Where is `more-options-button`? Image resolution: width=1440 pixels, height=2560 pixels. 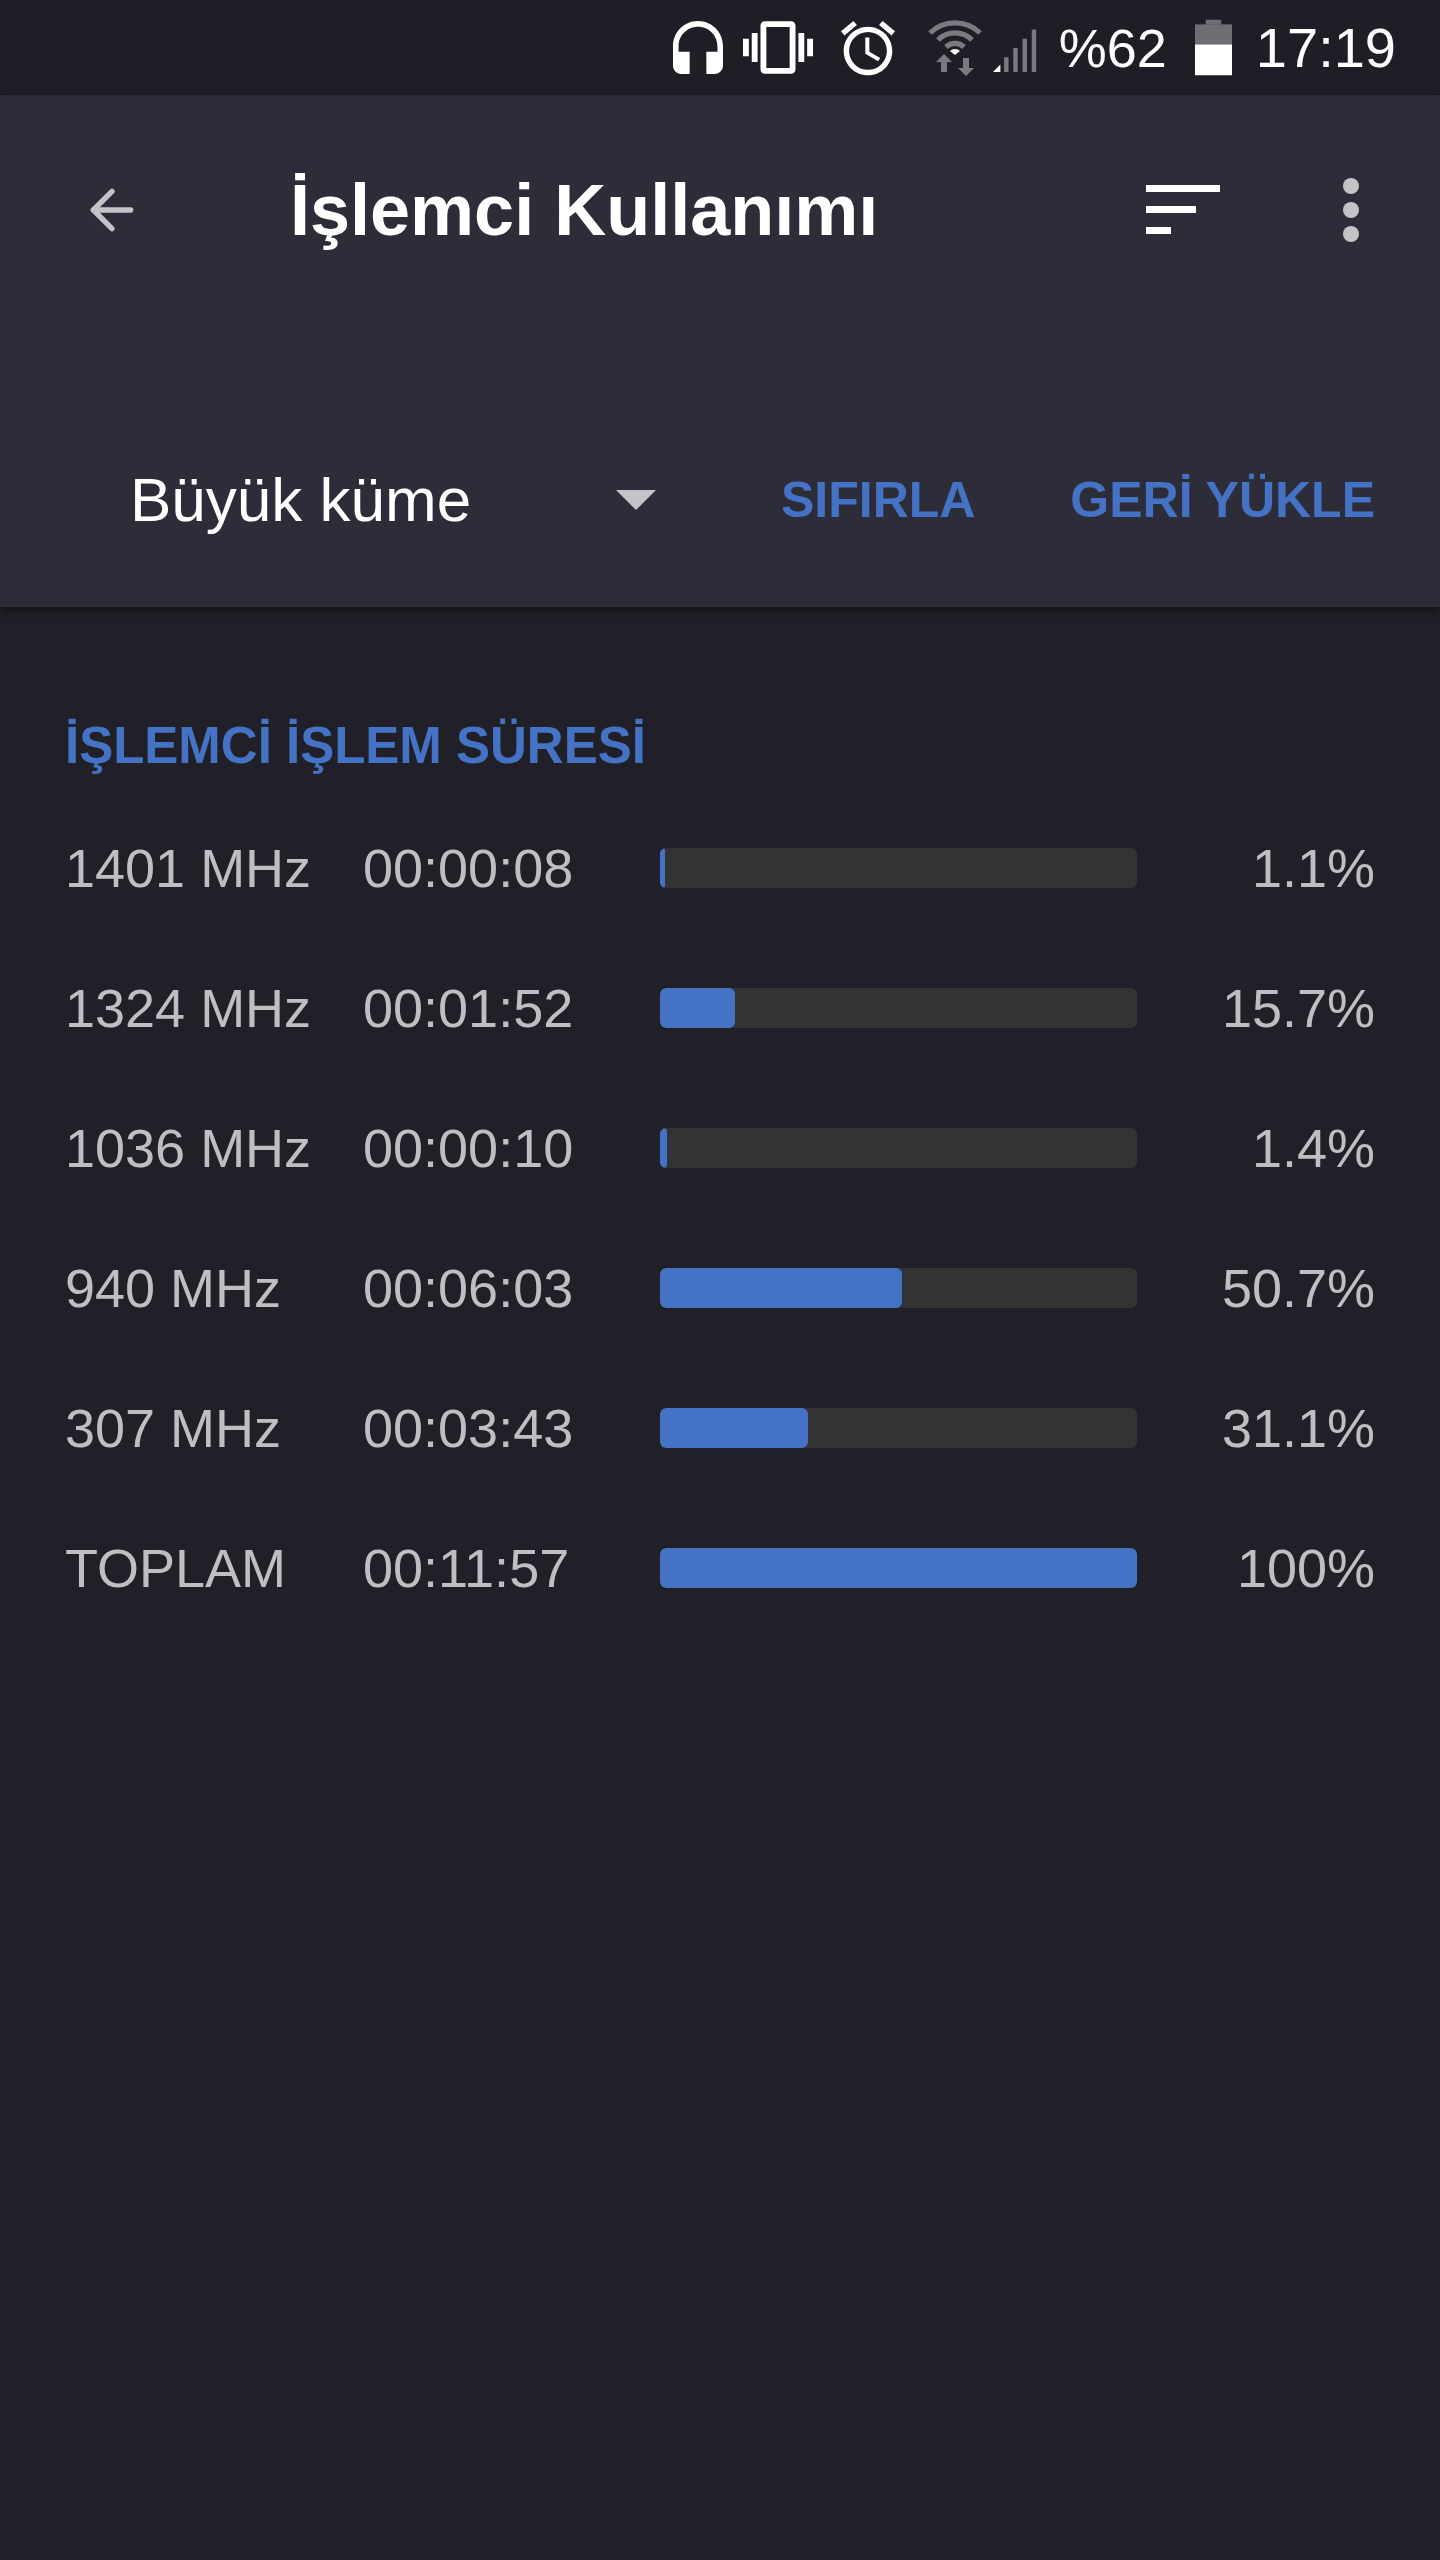 more-options-button is located at coordinates (1351, 210).